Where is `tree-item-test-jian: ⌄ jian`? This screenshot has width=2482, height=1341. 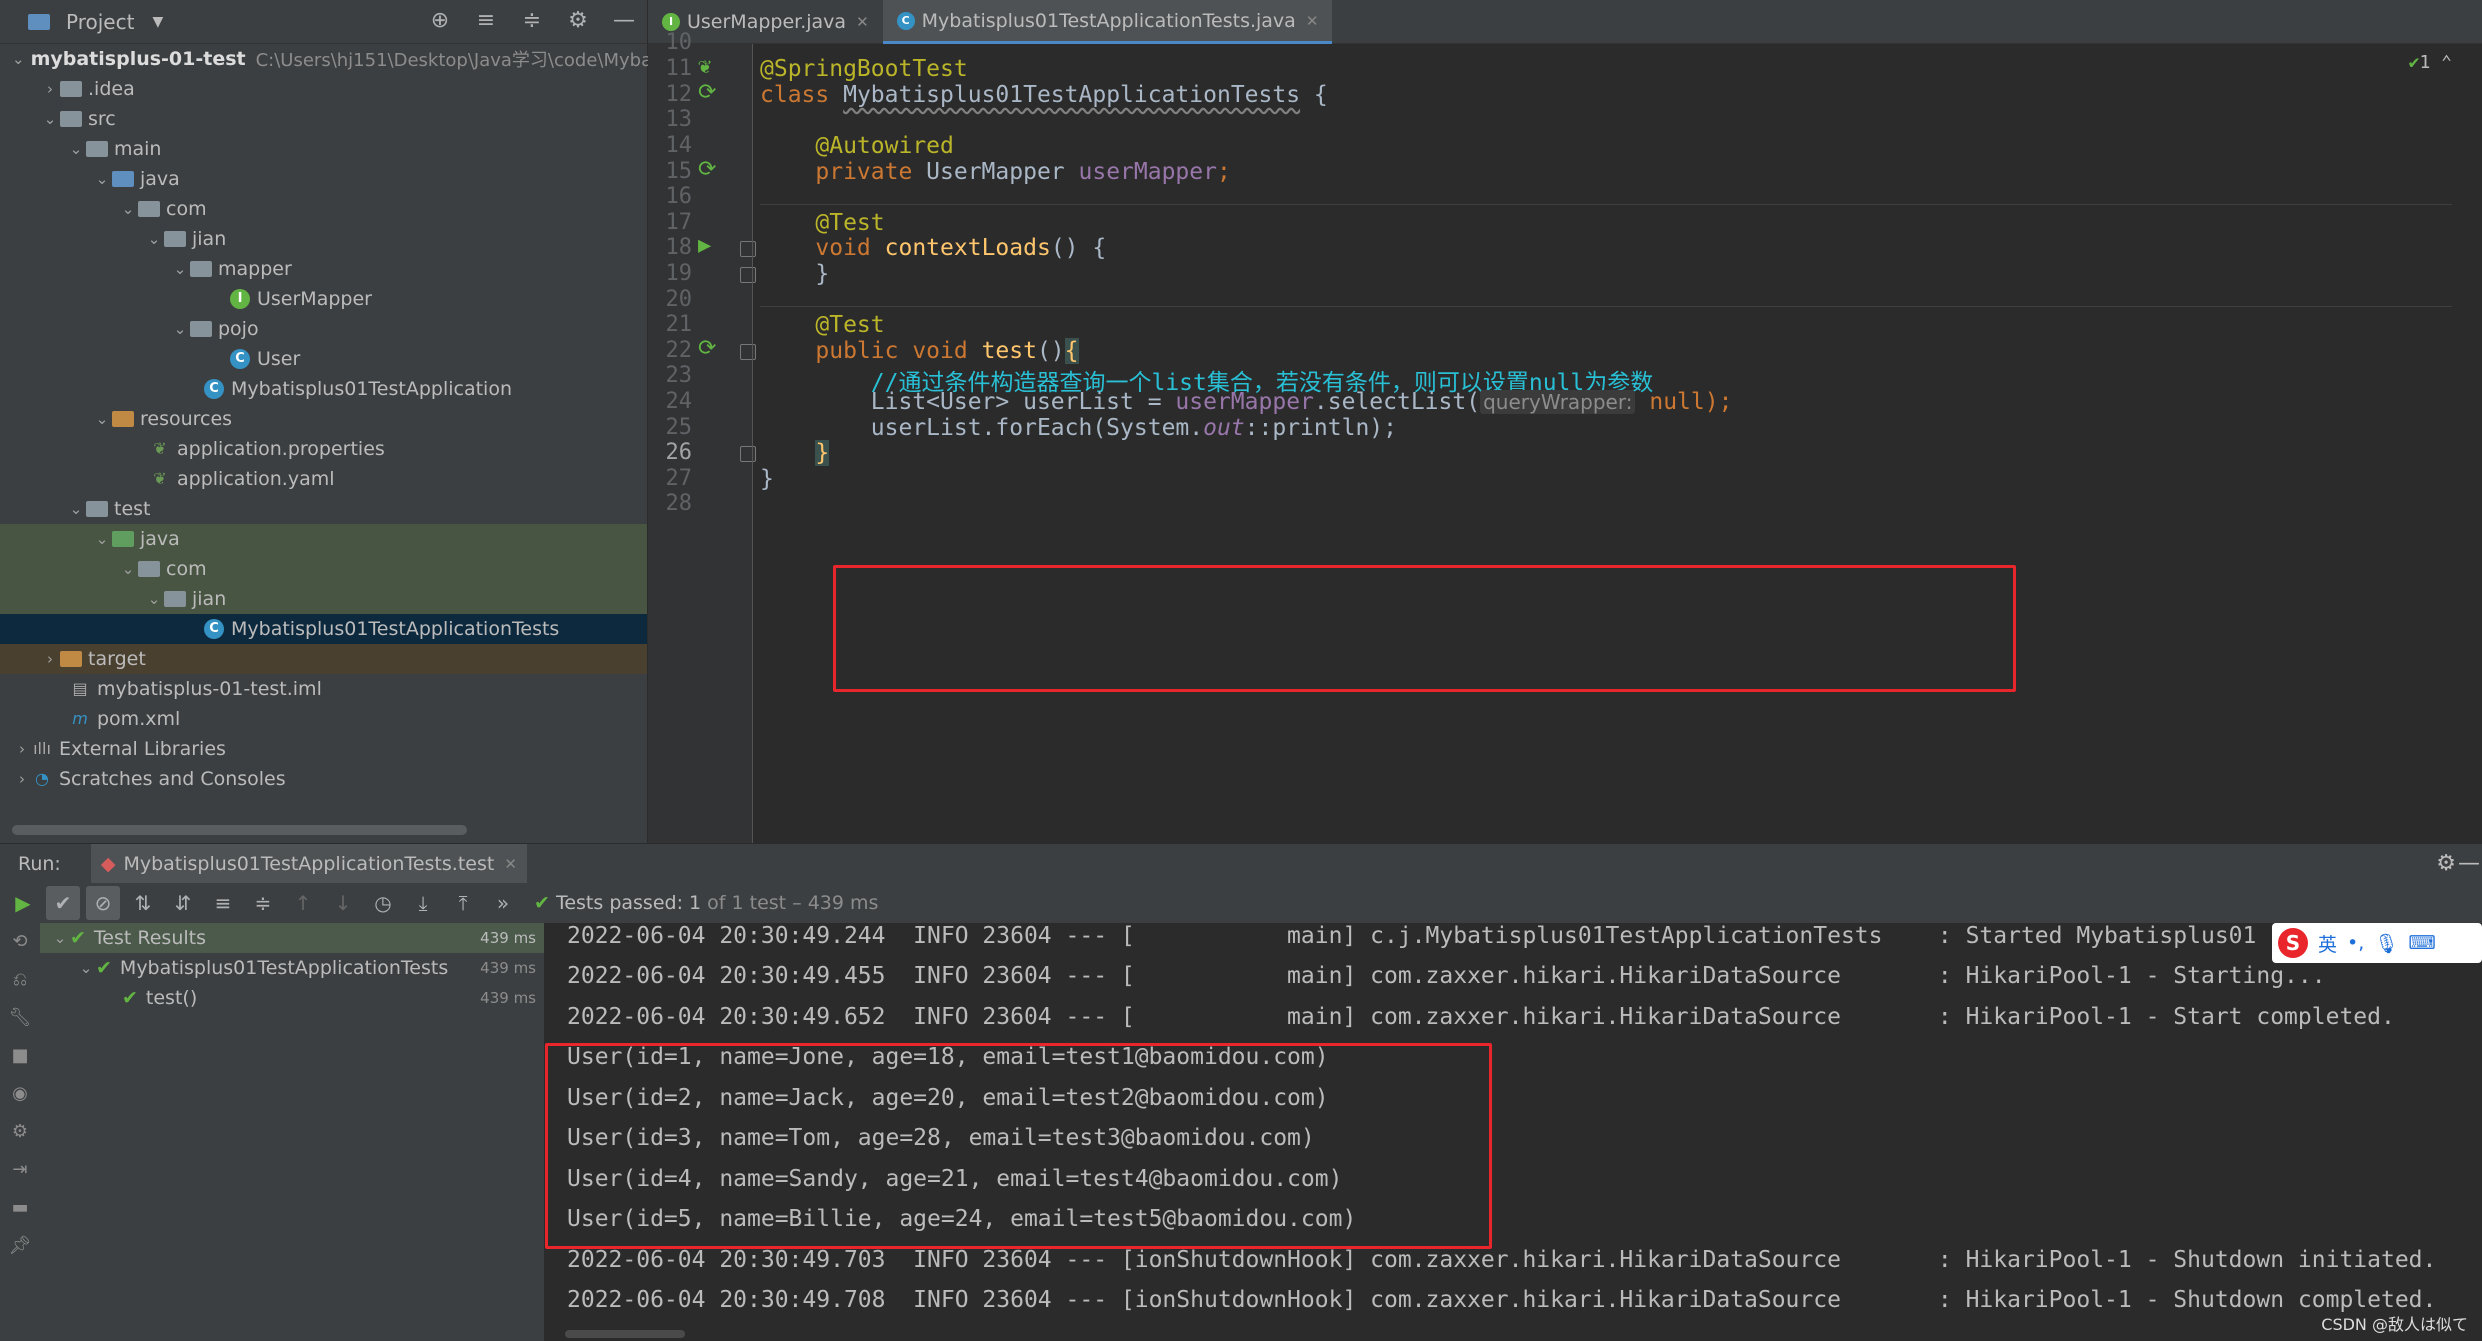 tree-item-test-jian: ⌄ jian is located at coordinates (323, 599).